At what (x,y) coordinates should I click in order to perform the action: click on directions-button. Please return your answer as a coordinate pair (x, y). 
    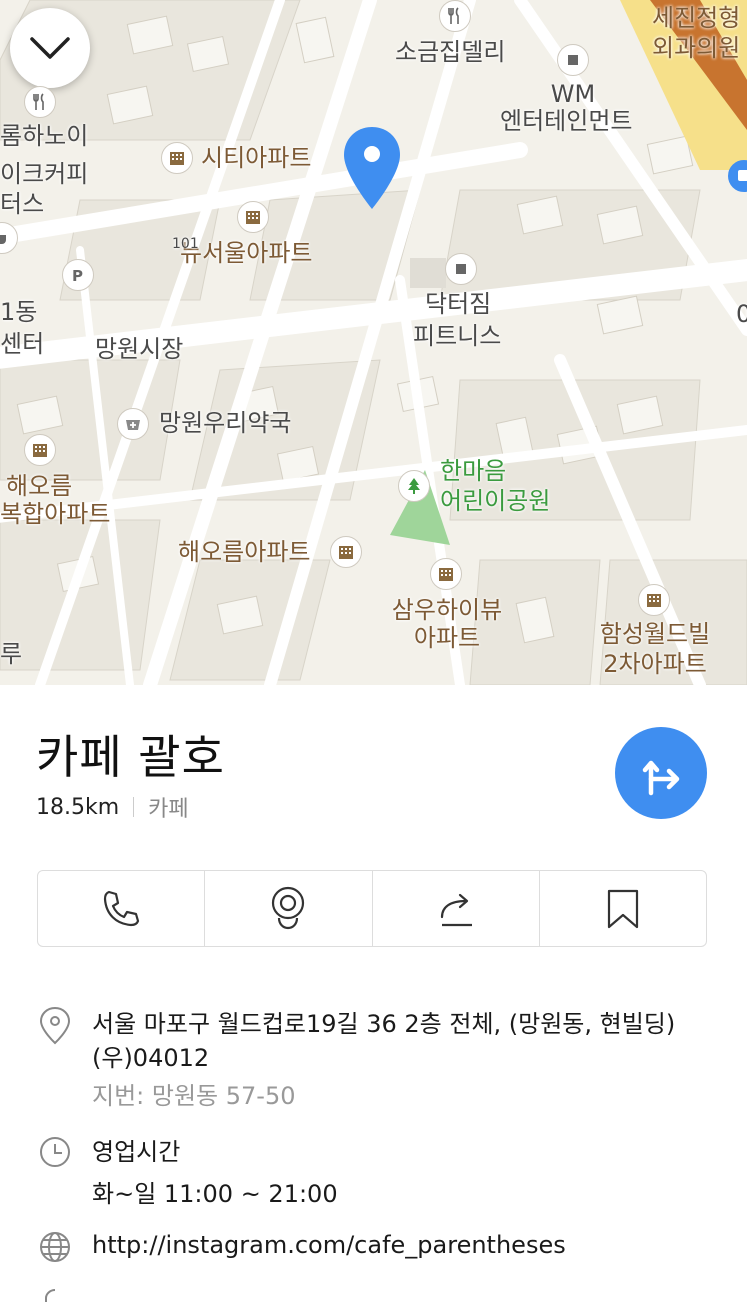
    Looking at the image, I should click on (661, 773).